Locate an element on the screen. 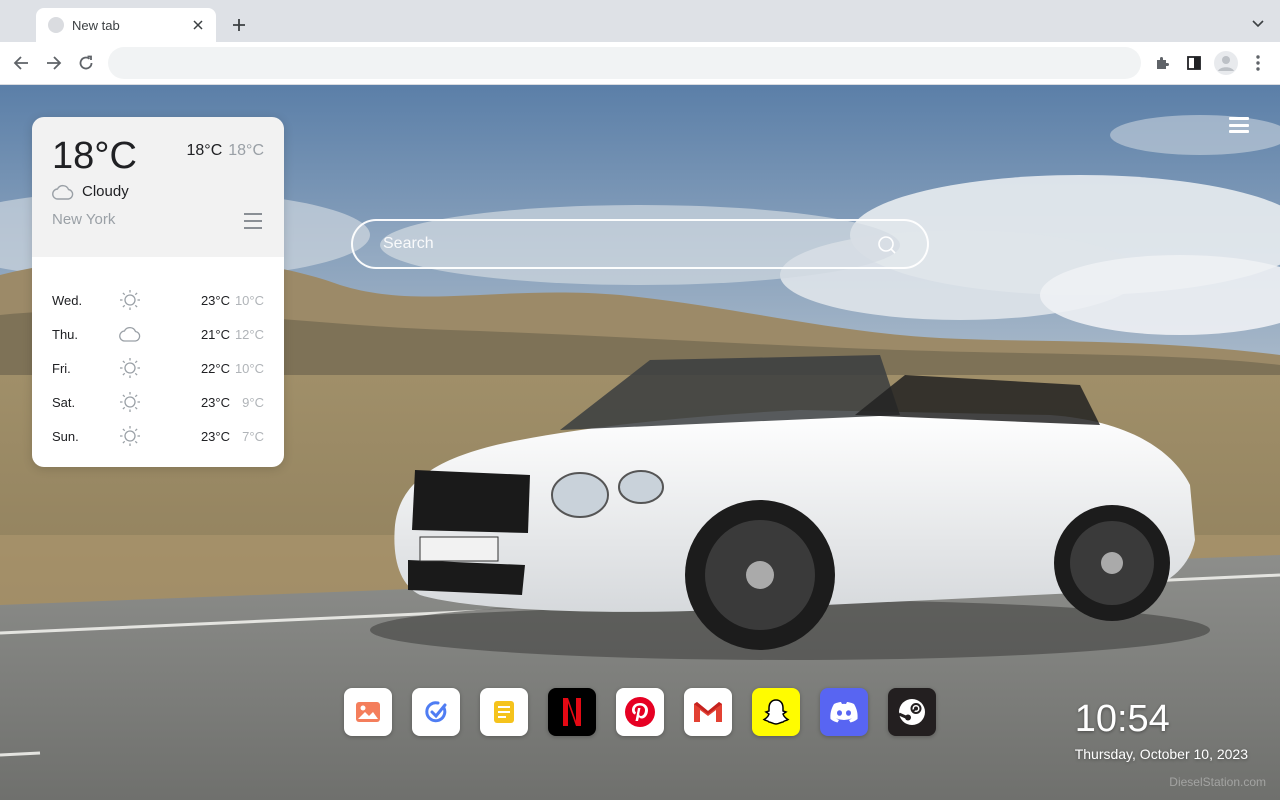 This screenshot has width=1280, height=800. netflix-icon is located at coordinates (572, 712).